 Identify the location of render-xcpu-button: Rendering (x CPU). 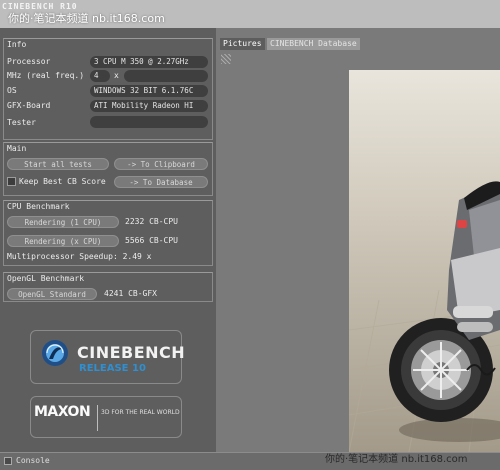
(63, 241).